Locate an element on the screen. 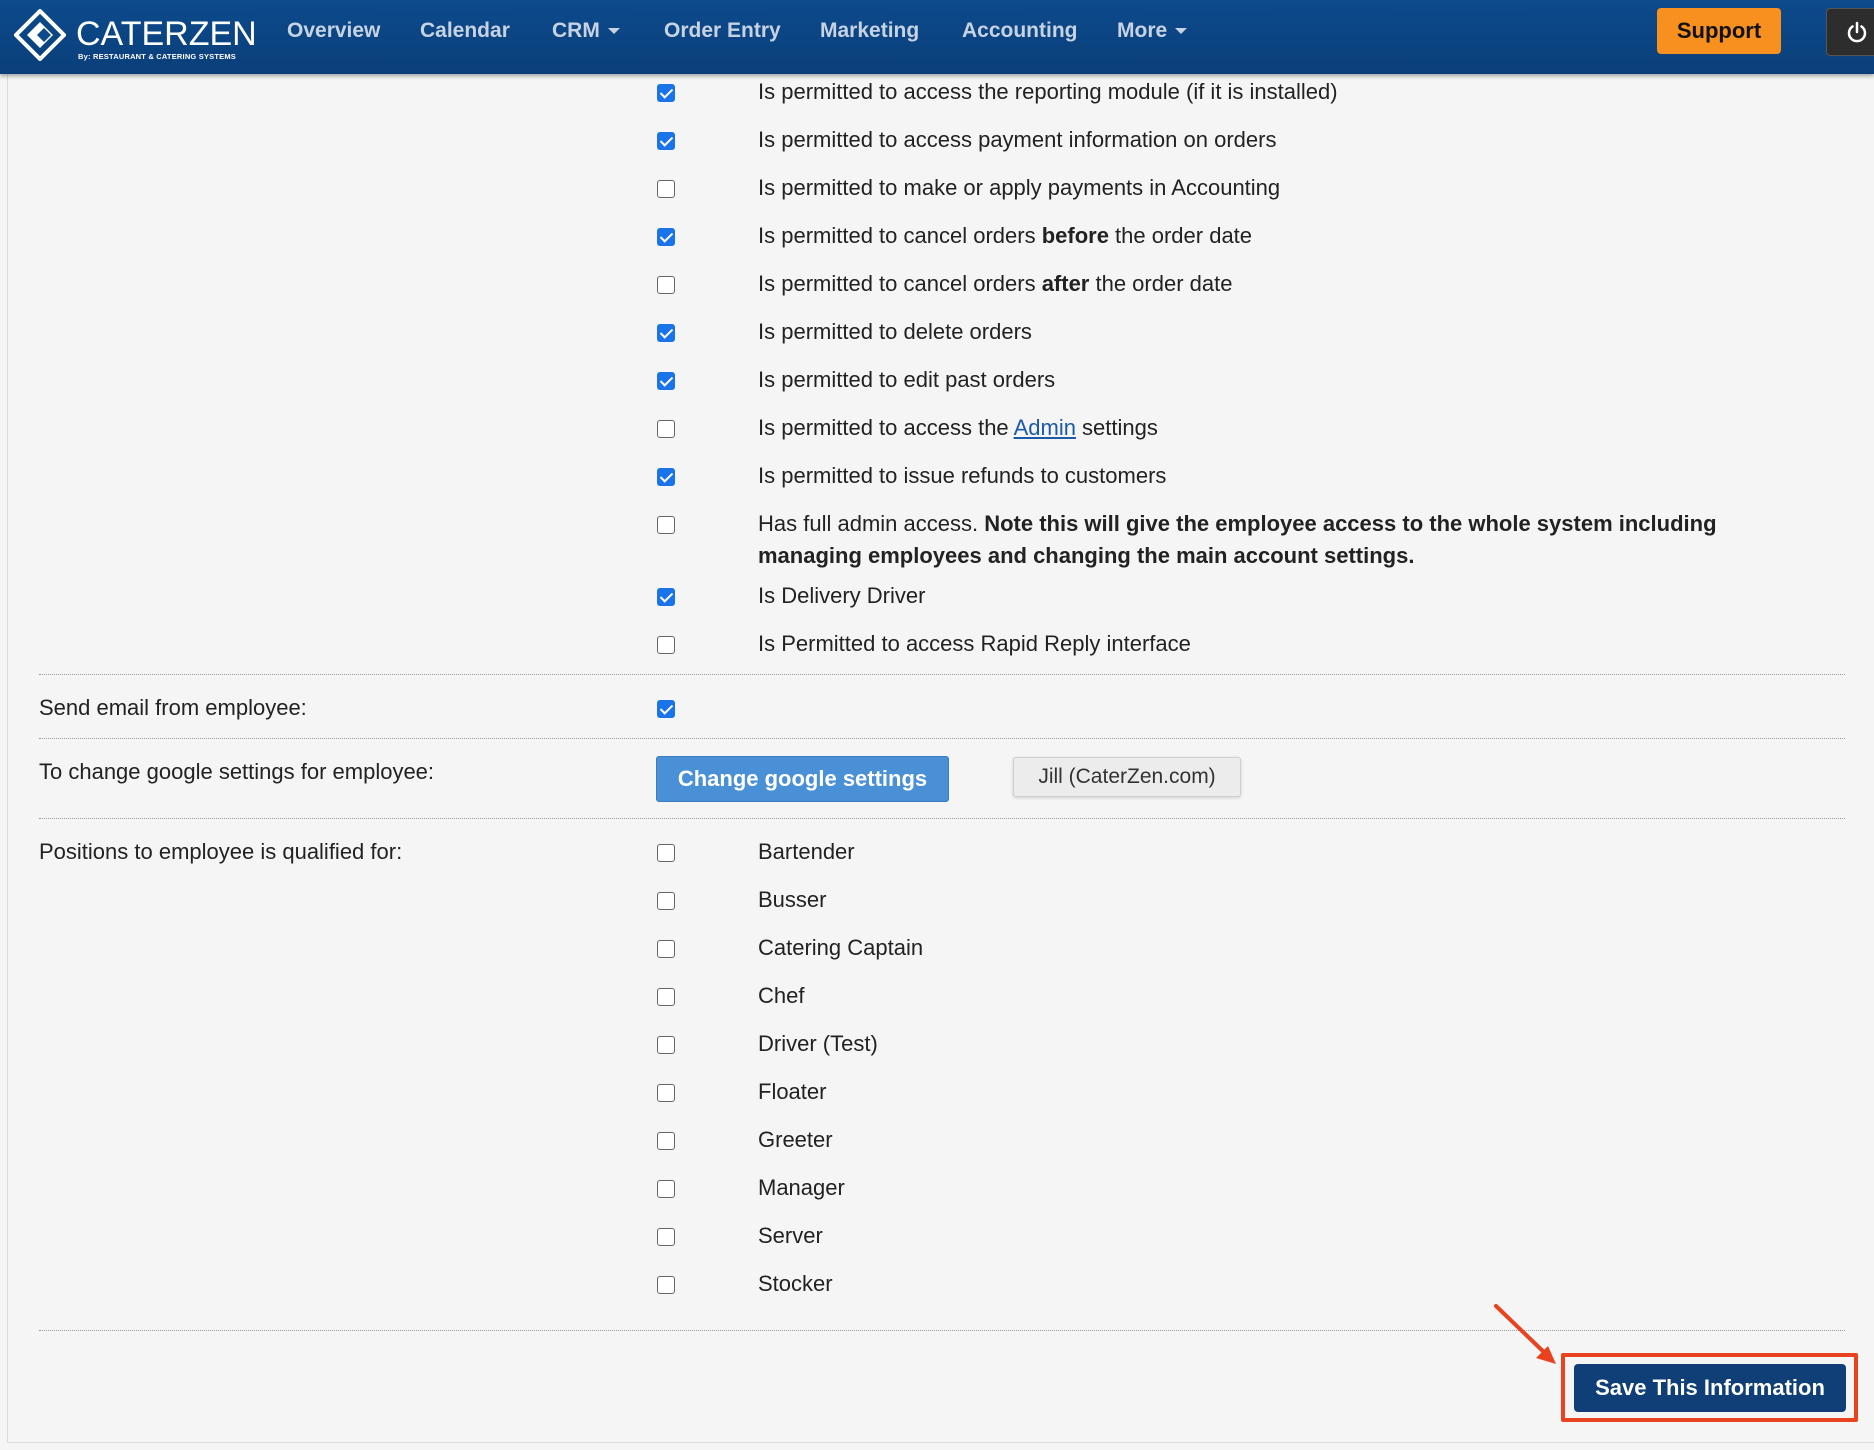 The image size is (1874, 1450). position-label: Manager is located at coordinates (801, 1187).